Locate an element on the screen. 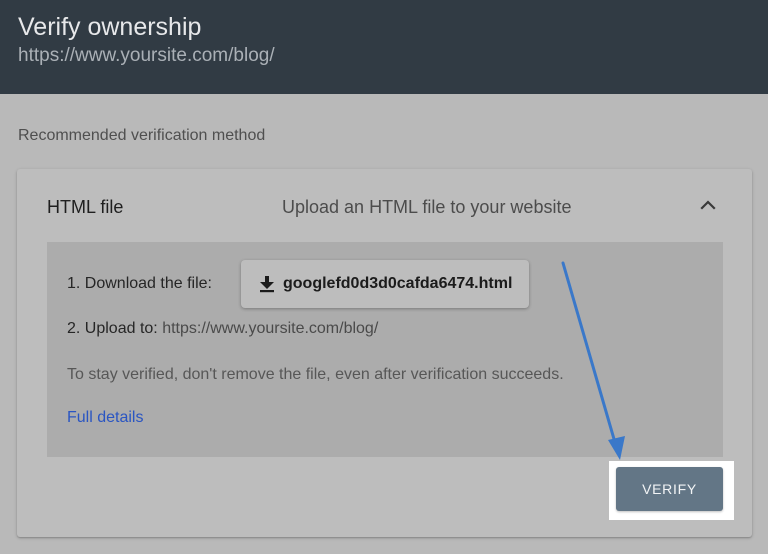 The width and height of the screenshot is (768, 554). chevron-up-icon is located at coordinates (708, 205).